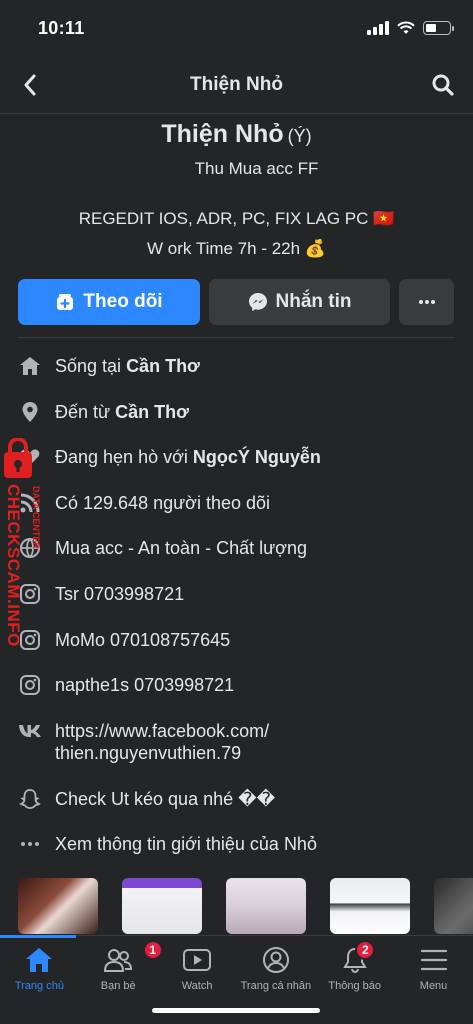 The width and height of the screenshot is (473, 1024). Describe the element at coordinates (30, 799) in the screenshot. I see `snapchat-icon` at that location.